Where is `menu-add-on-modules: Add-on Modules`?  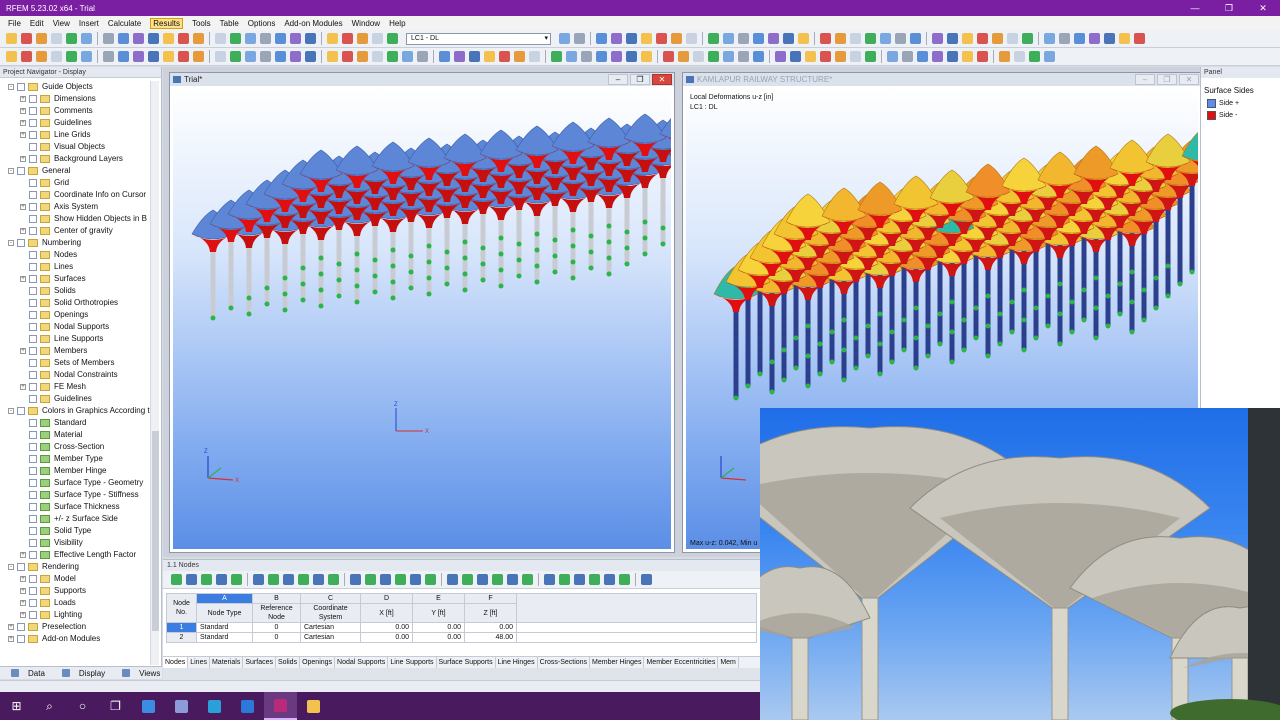
menu-add-on-modules: Add-on Modules is located at coordinates (313, 23).